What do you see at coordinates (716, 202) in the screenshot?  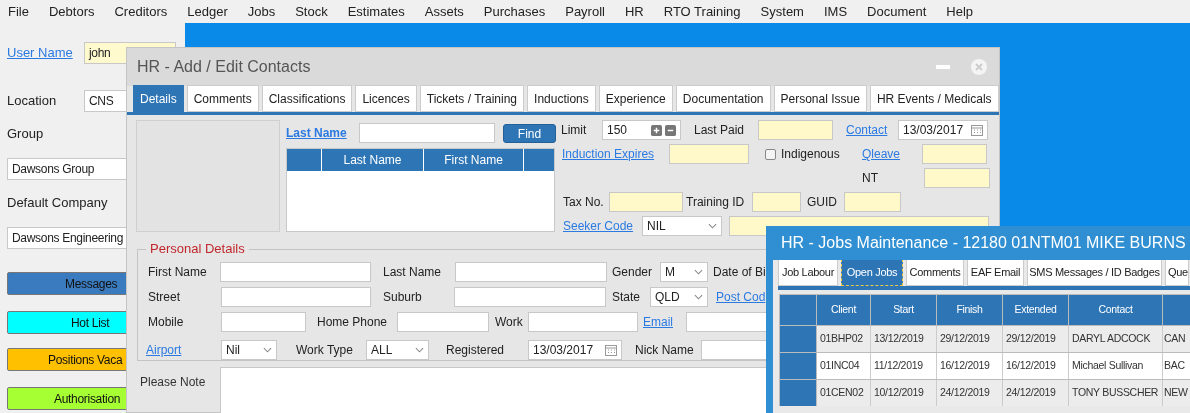 I see `field-label: Training ID` at bounding box center [716, 202].